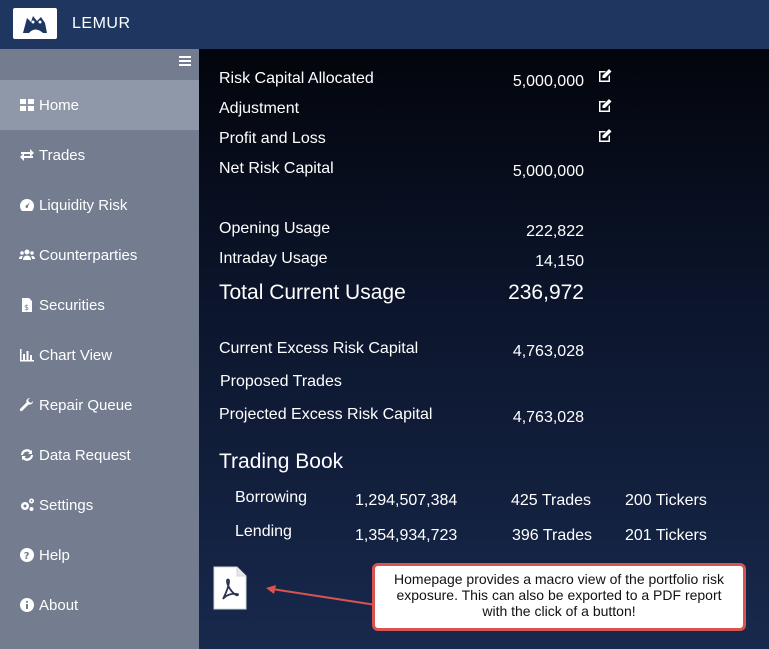  What do you see at coordinates (666, 536) in the screenshot?
I see `lending-tickers: 201 Tickers` at bounding box center [666, 536].